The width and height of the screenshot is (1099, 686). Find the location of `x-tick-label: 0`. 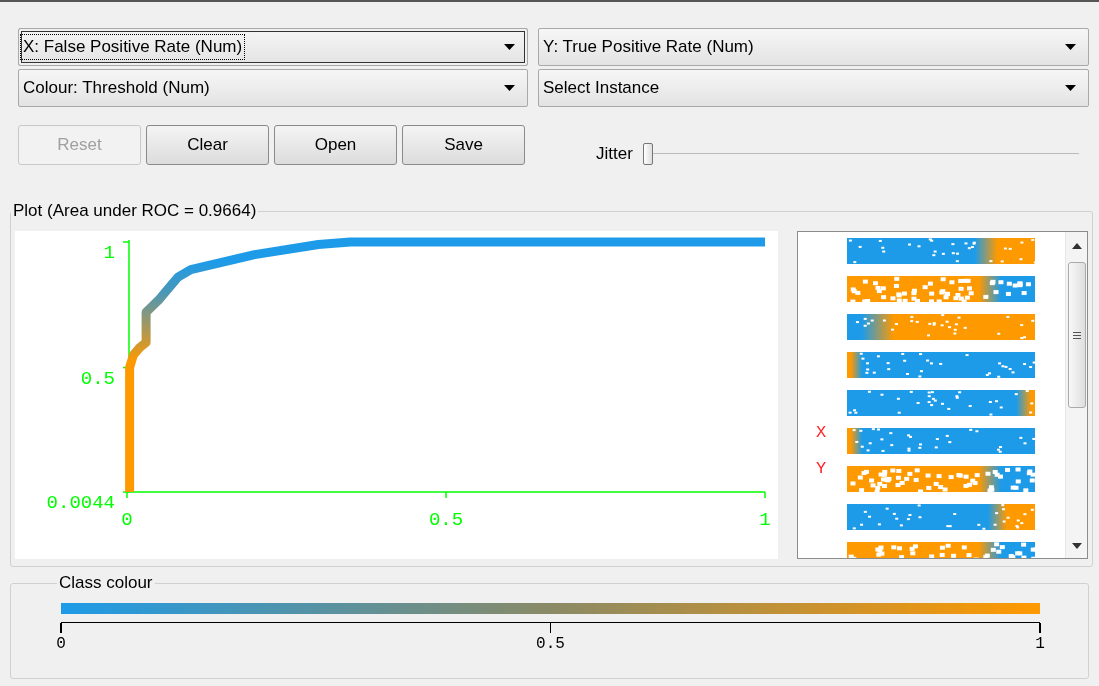

x-tick-label: 0 is located at coordinates (127, 520).